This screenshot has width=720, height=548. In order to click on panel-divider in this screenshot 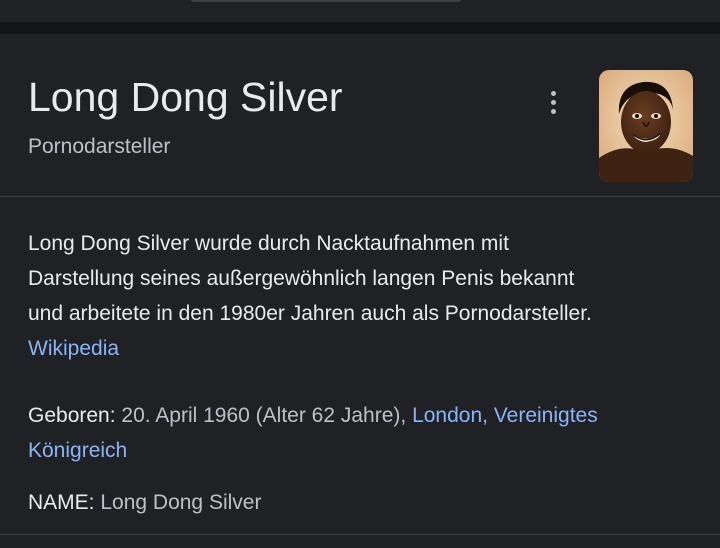, I will do `click(360, 196)`.